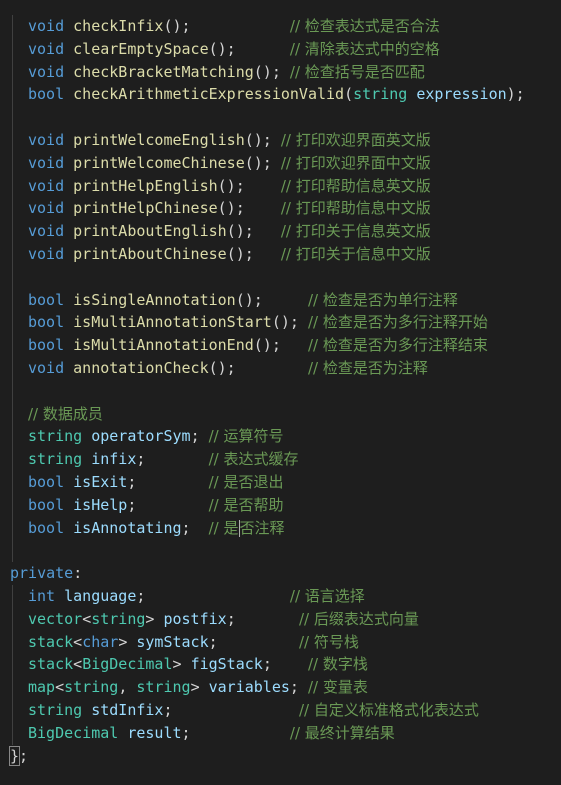 The image size is (561, 785). I want to click on code-line: bool isHelp; // 是否帮助, so click(280, 505).